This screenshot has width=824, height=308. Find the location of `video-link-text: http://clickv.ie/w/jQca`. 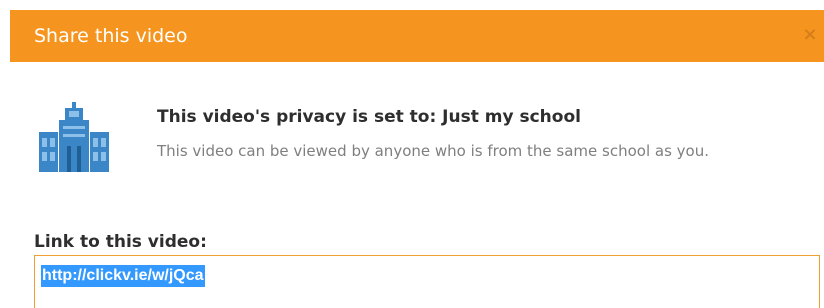

video-link-text: http://clickv.ie/w/jQca is located at coordinates (123, 276).